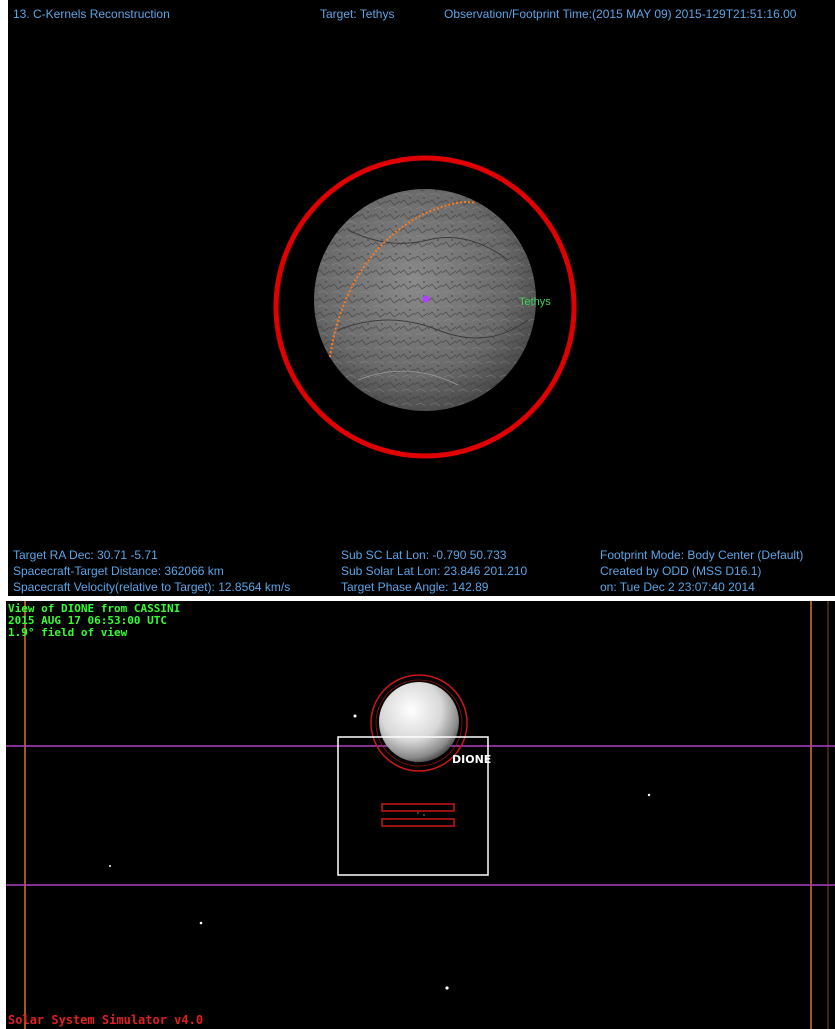  What do you see at coordinates (434, 571) in the screenshot?
I see `sub-solar-lat-lon: Sub Solar Lat Lon: 23.846 201.210` at bounding box center [434, 571].